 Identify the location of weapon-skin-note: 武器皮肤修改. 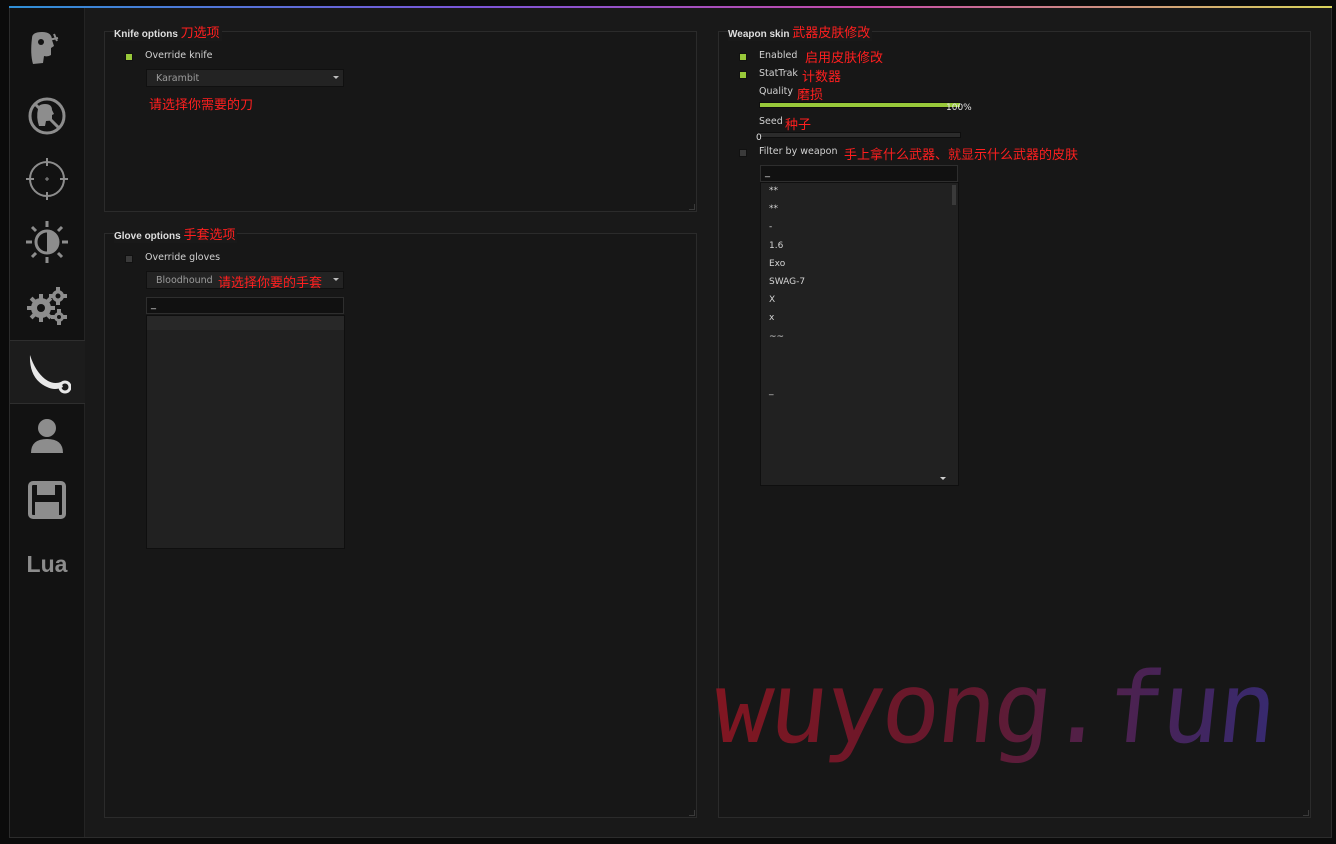
(831, 33).